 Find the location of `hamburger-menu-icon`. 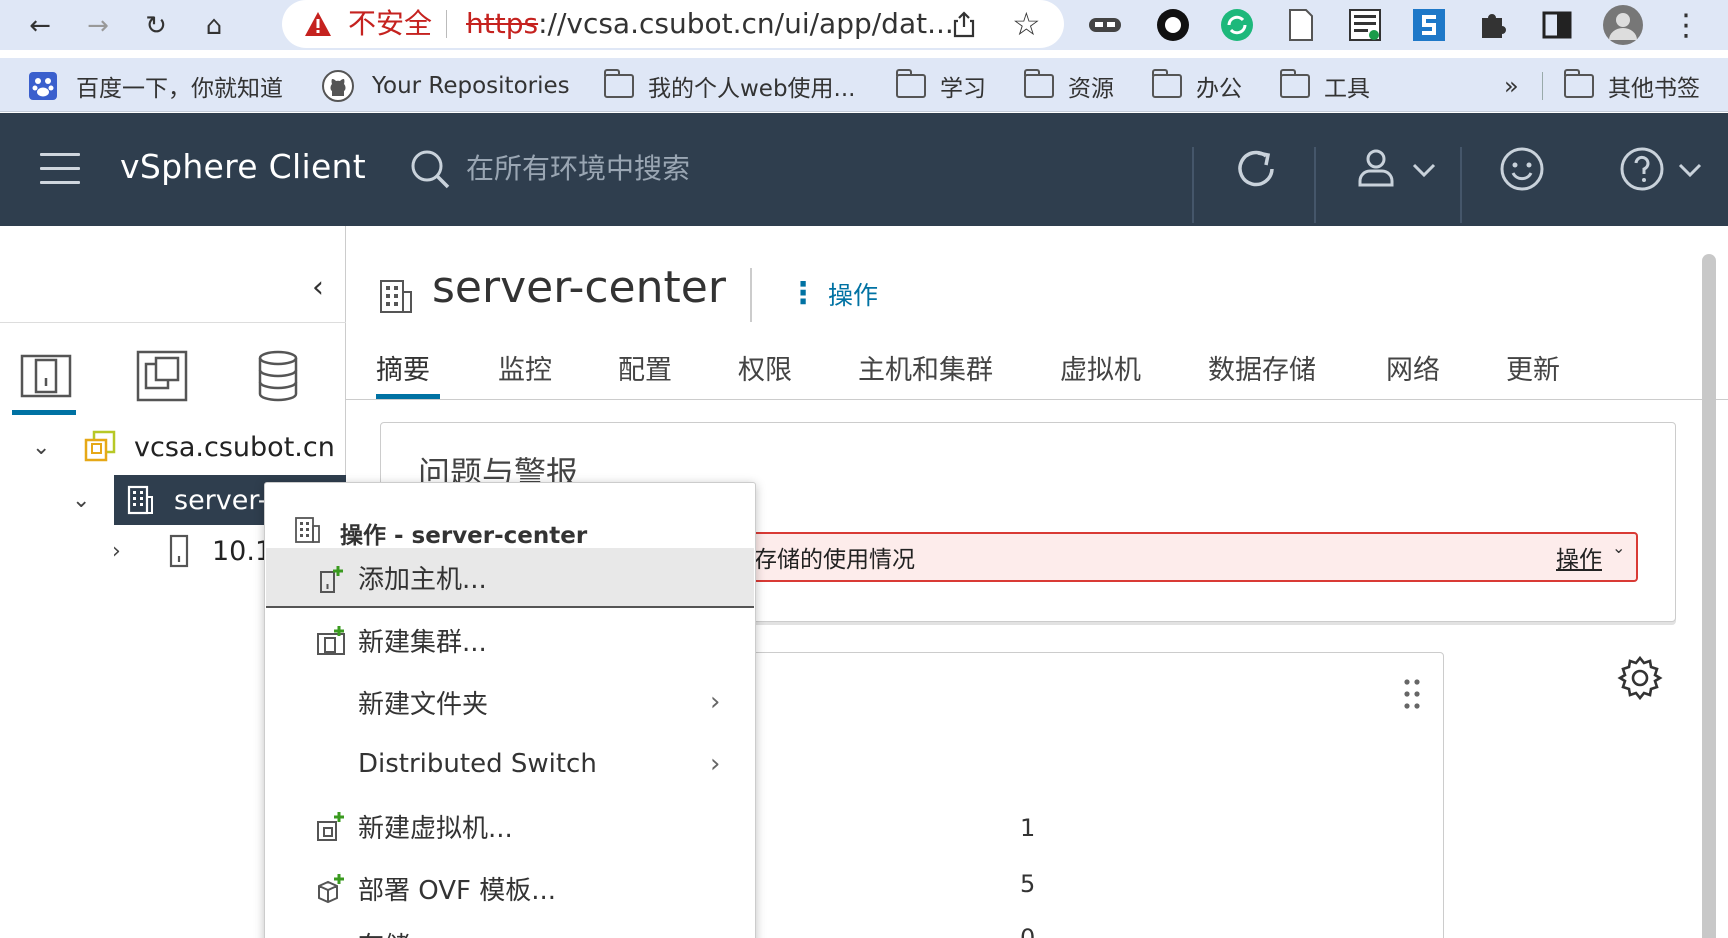

hamburger-menu-icon is located at coordinates (60, 170).